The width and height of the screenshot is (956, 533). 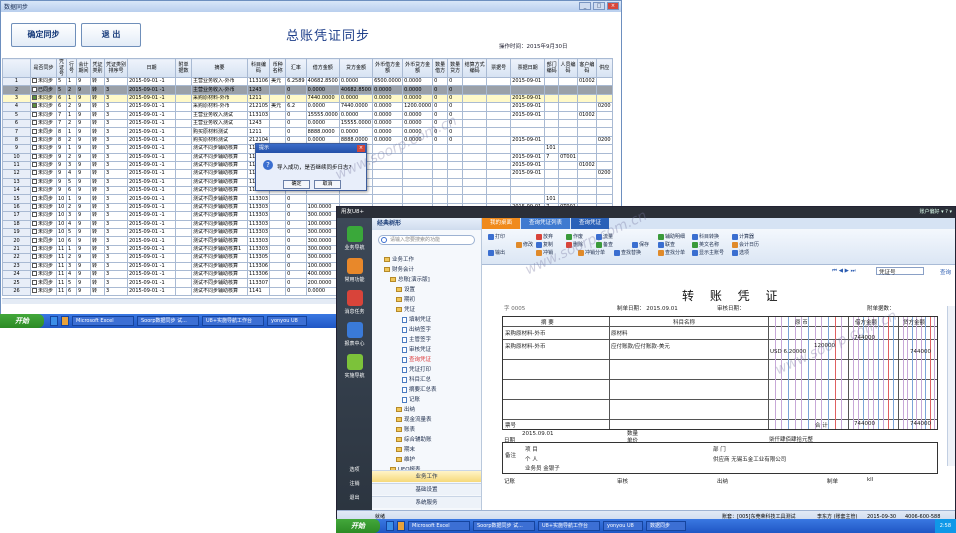 I want to click on grid-column-header: 外币借方金额, so click(x=388, y=68).